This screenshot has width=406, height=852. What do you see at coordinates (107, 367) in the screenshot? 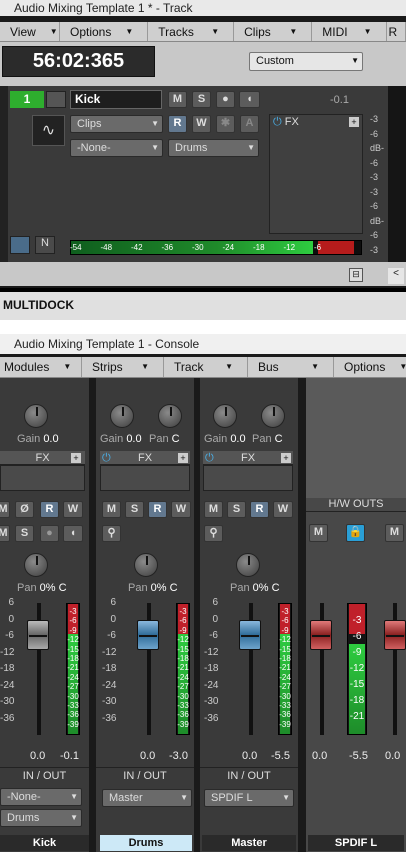
I see `menu-strips-label: Strips` at bounding box center [107, 367].